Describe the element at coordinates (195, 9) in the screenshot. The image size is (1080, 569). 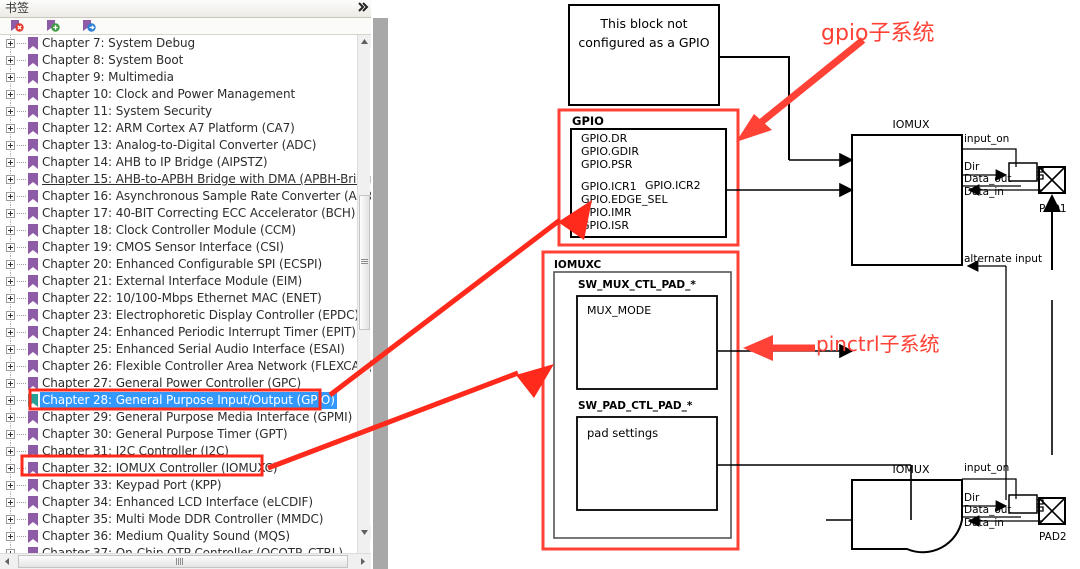
I see `bookmarks-titlebar: 书签` at that location.